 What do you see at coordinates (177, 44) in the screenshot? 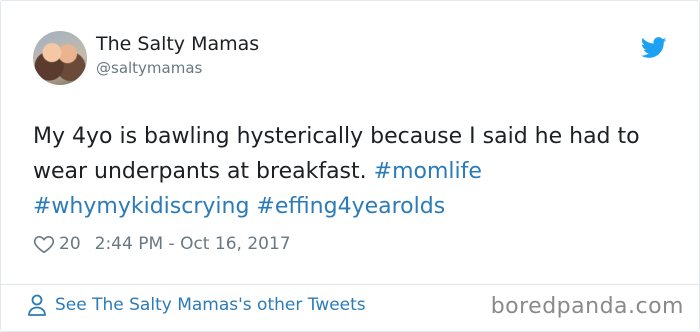
I see `author-name: The Salty Mamas` at bounding box center [177, 44].